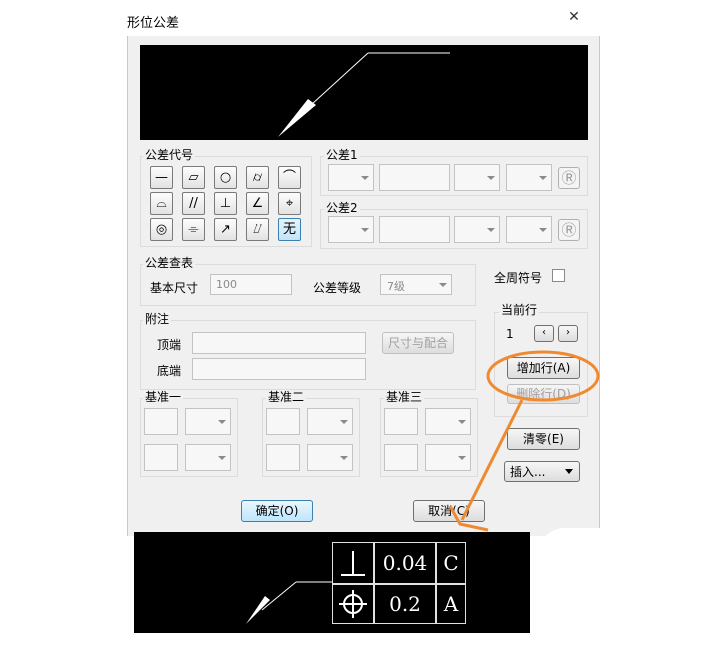 This screenshot has height=654, width=715. What do you see at coordinates (543, 376) in the screenshot?
I see `highlight-ellipse` at bounding box center [543, 376].